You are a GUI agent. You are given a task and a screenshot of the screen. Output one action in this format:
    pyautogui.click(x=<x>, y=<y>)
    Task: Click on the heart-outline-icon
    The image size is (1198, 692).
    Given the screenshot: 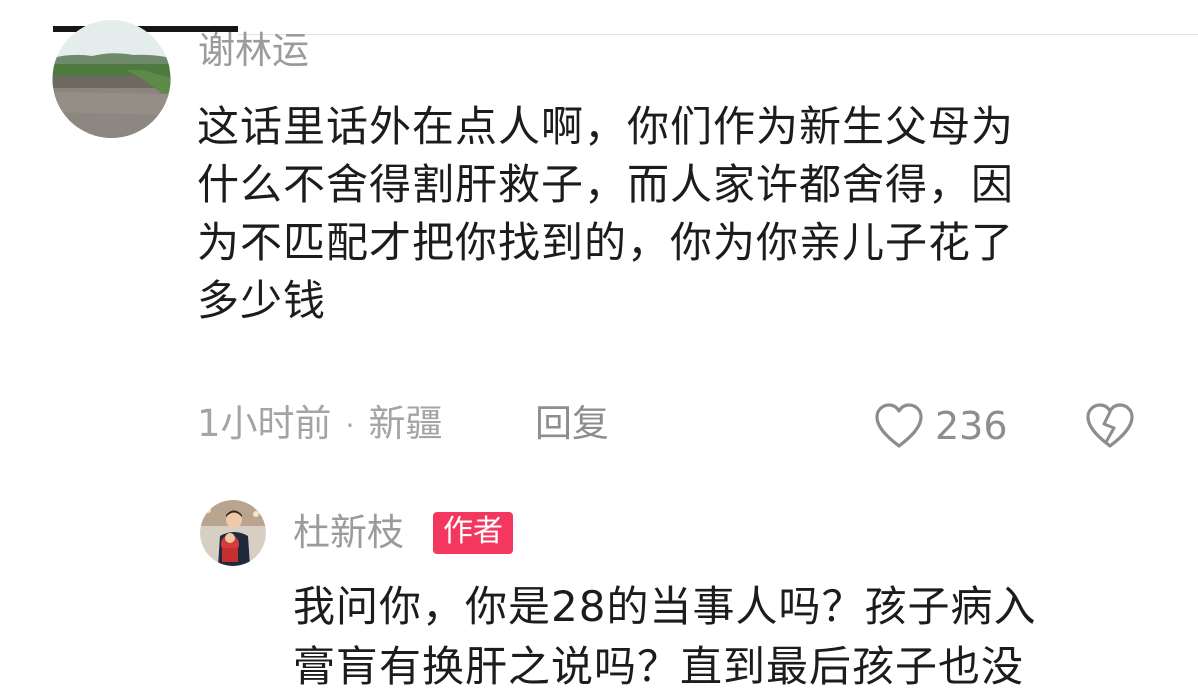 What is the action you would take?
    pyautogui.click(x=899, y=425)
    